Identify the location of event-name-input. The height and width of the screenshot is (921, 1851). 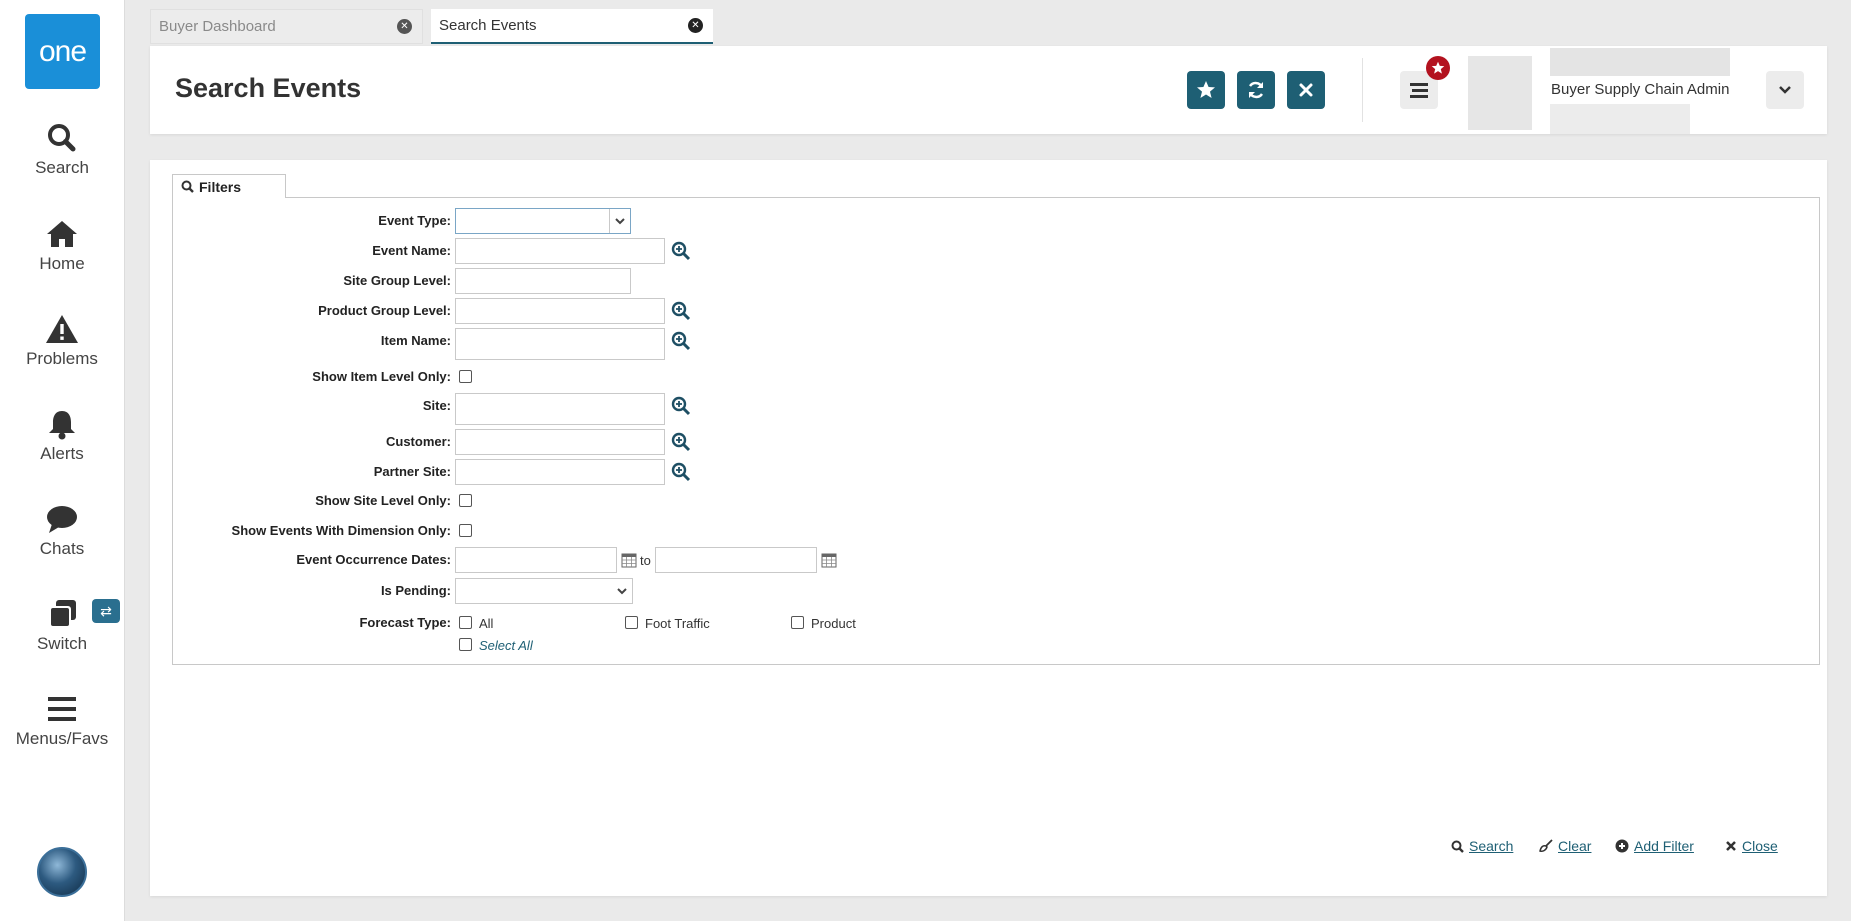
(560, 251).